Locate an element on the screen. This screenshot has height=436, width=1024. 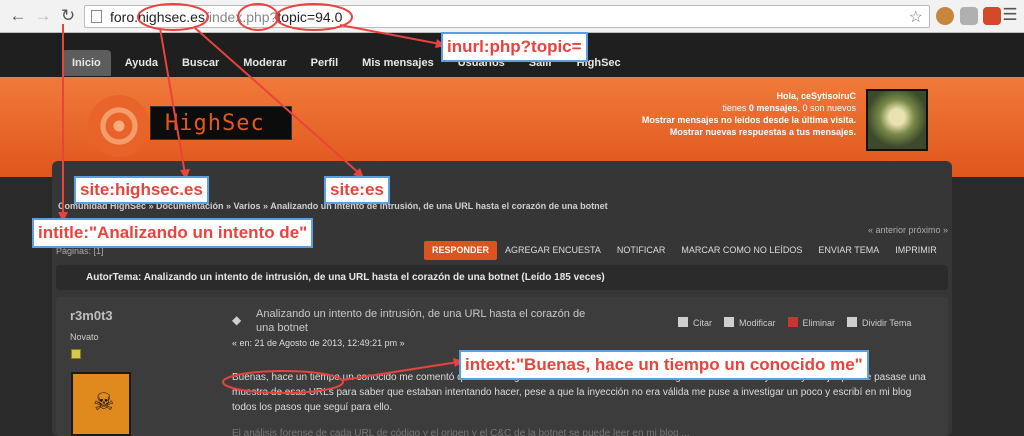
annotation-intitle: intitle:"Analizando un intento de" is located at coordinates (173, 233).